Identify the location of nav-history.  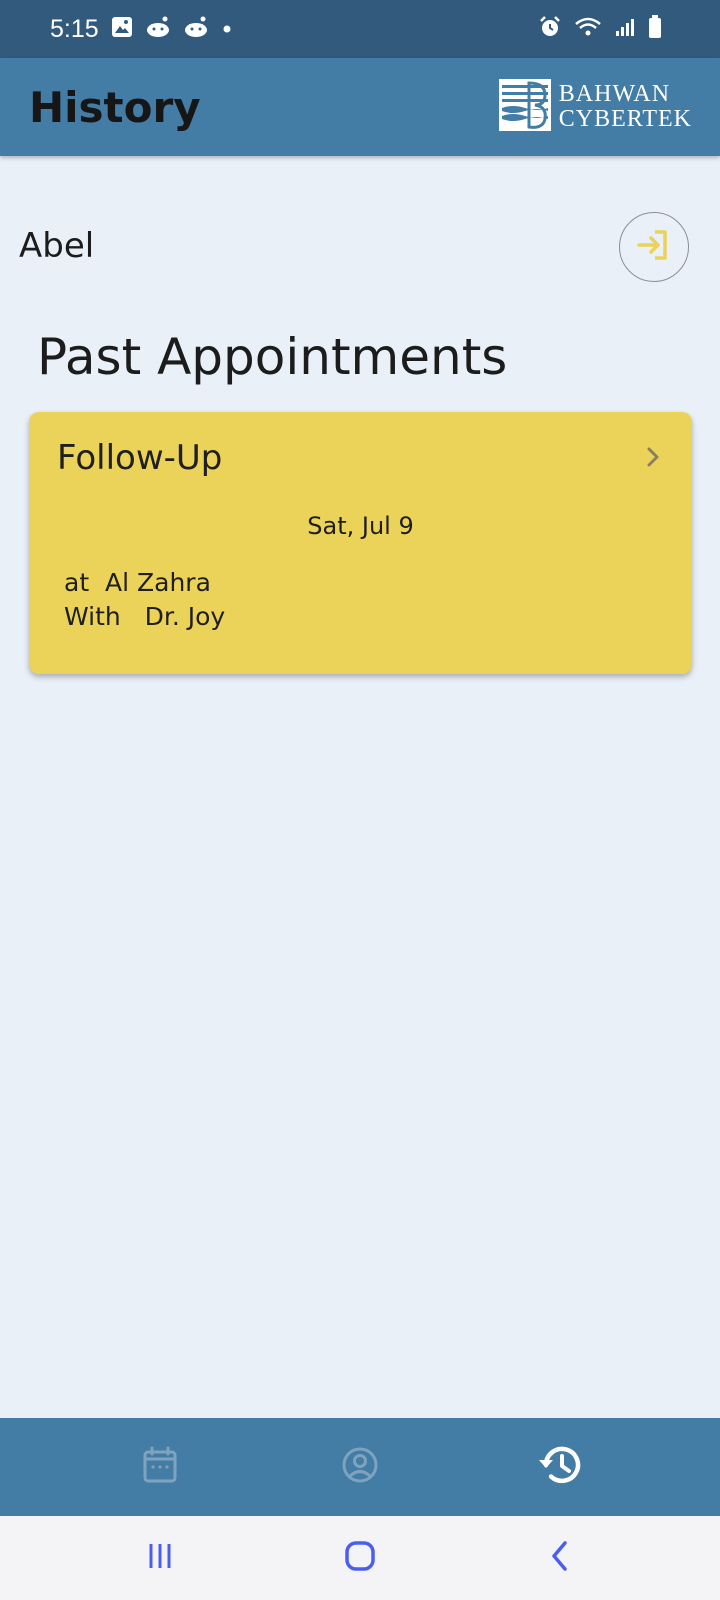
(560, 1467).